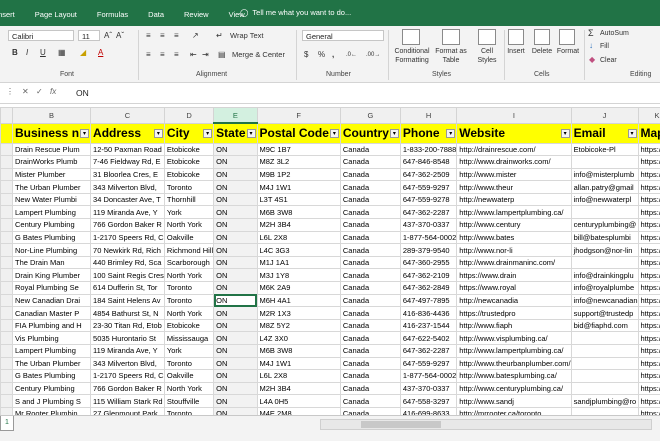  Describe the element at coordinates (222, 55) in the screenshot. I see `merge-icon: ▤` at that location.